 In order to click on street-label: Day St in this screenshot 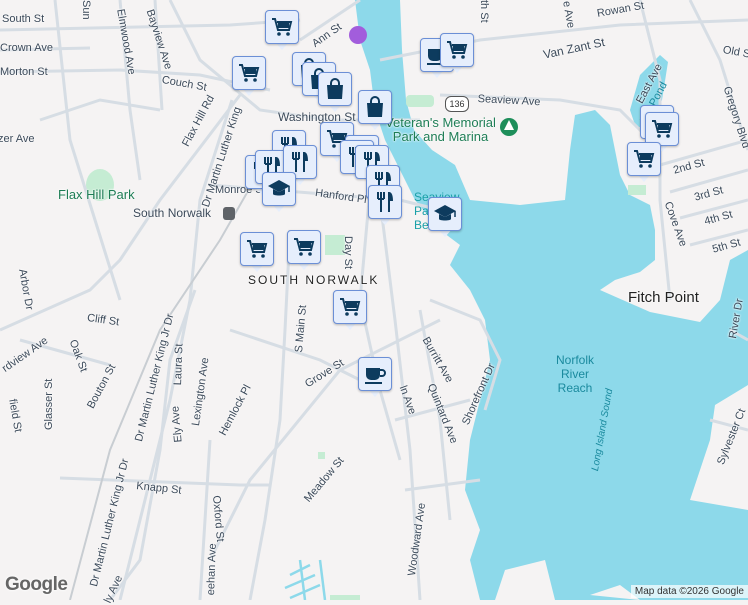, I will do `click(348, 253)`.